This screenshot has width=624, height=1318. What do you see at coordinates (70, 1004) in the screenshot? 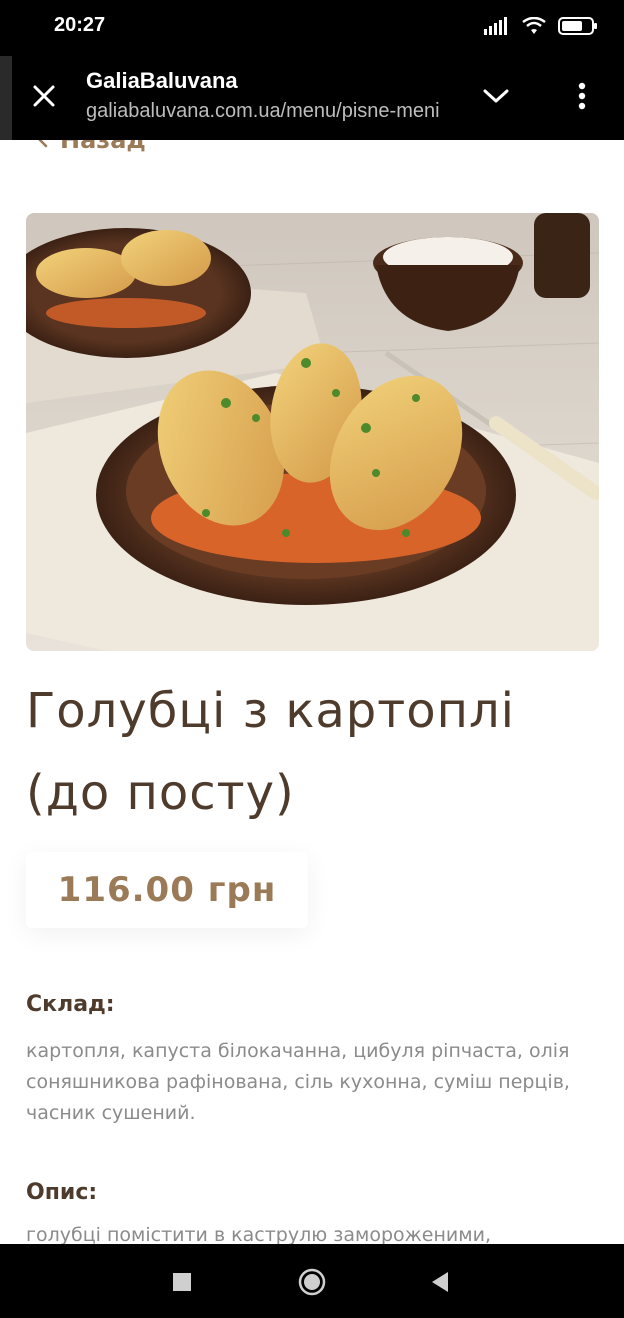
I see `ingredients-label: Склад:` at bounding box center [70, 1004].